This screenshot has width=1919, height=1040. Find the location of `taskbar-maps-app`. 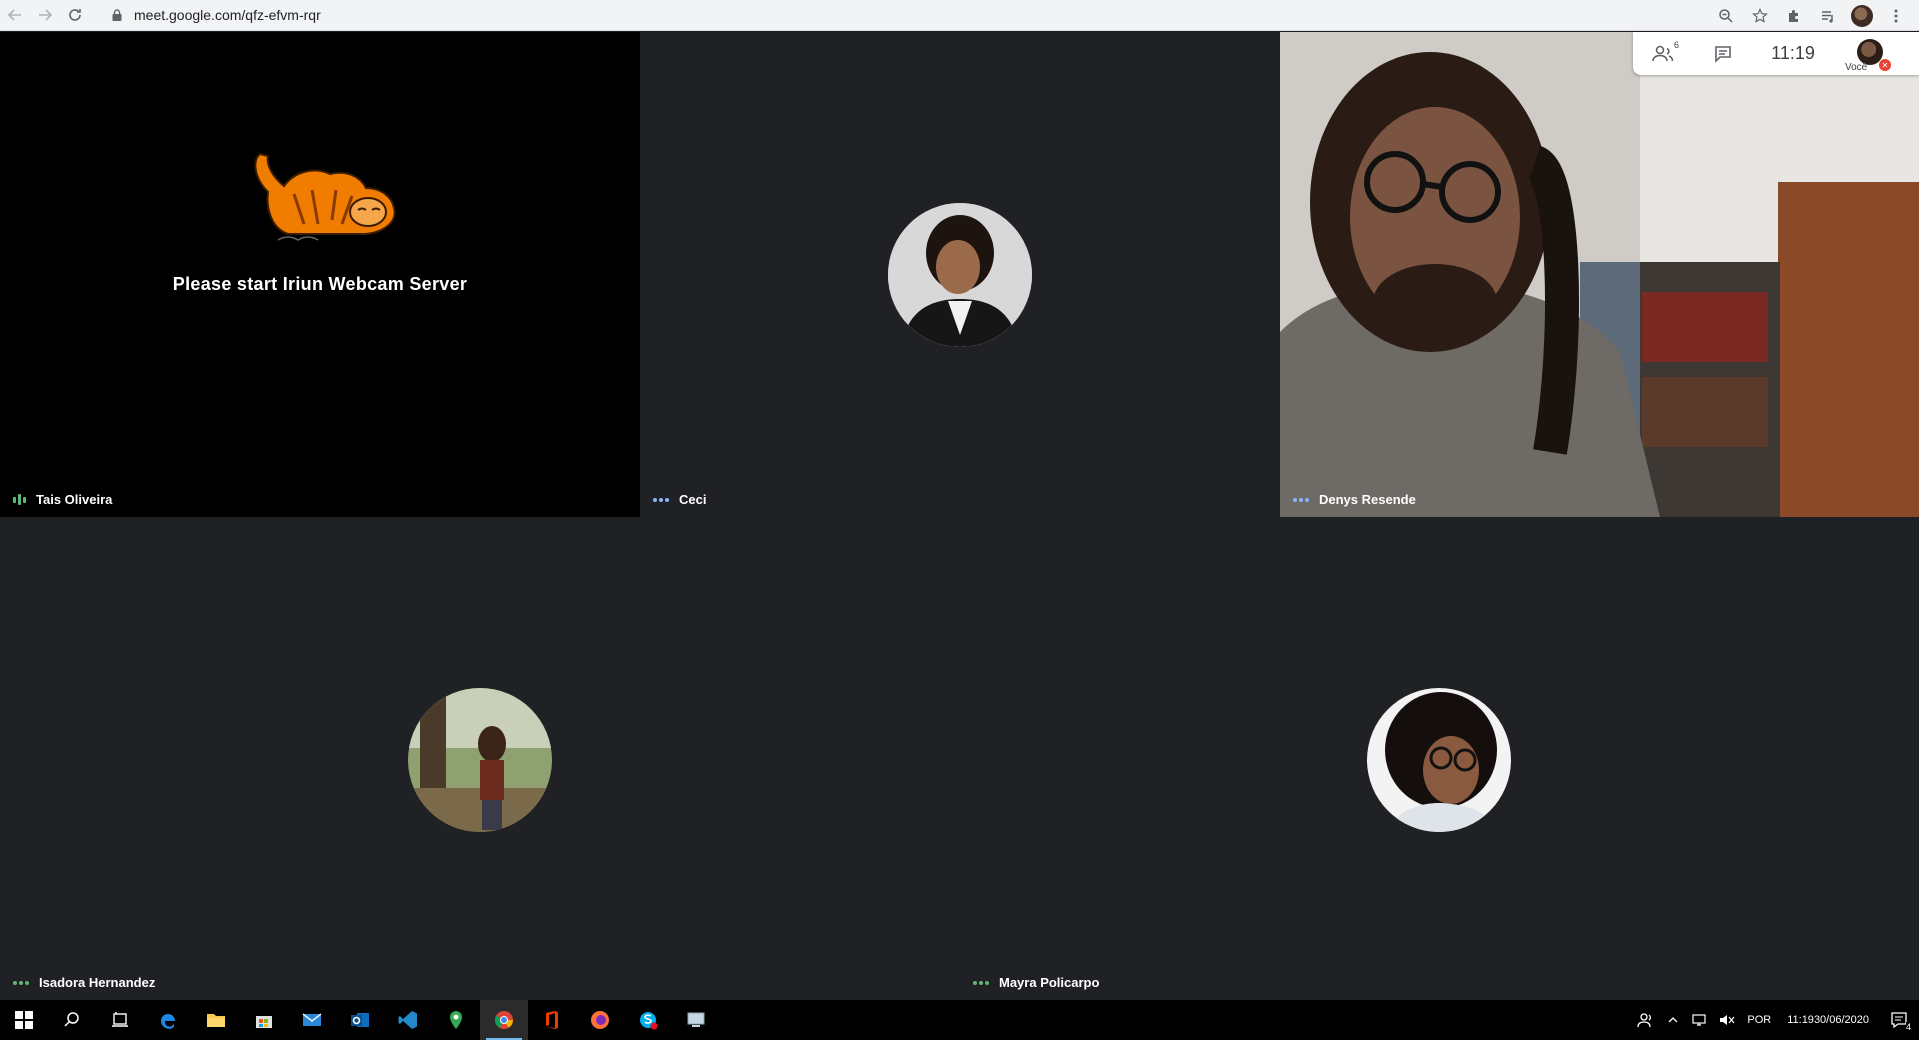

taskbar-maps-app is located at coordinates (456, 1020).